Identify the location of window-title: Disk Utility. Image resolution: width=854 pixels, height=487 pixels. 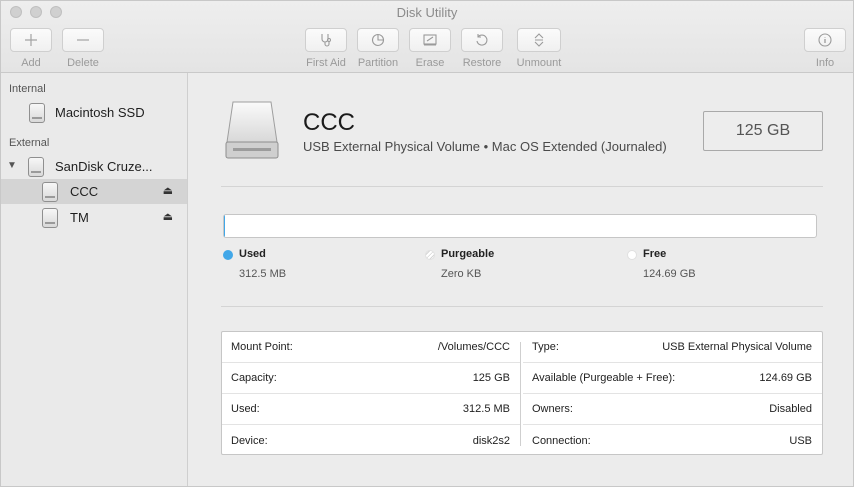
(427, 12).